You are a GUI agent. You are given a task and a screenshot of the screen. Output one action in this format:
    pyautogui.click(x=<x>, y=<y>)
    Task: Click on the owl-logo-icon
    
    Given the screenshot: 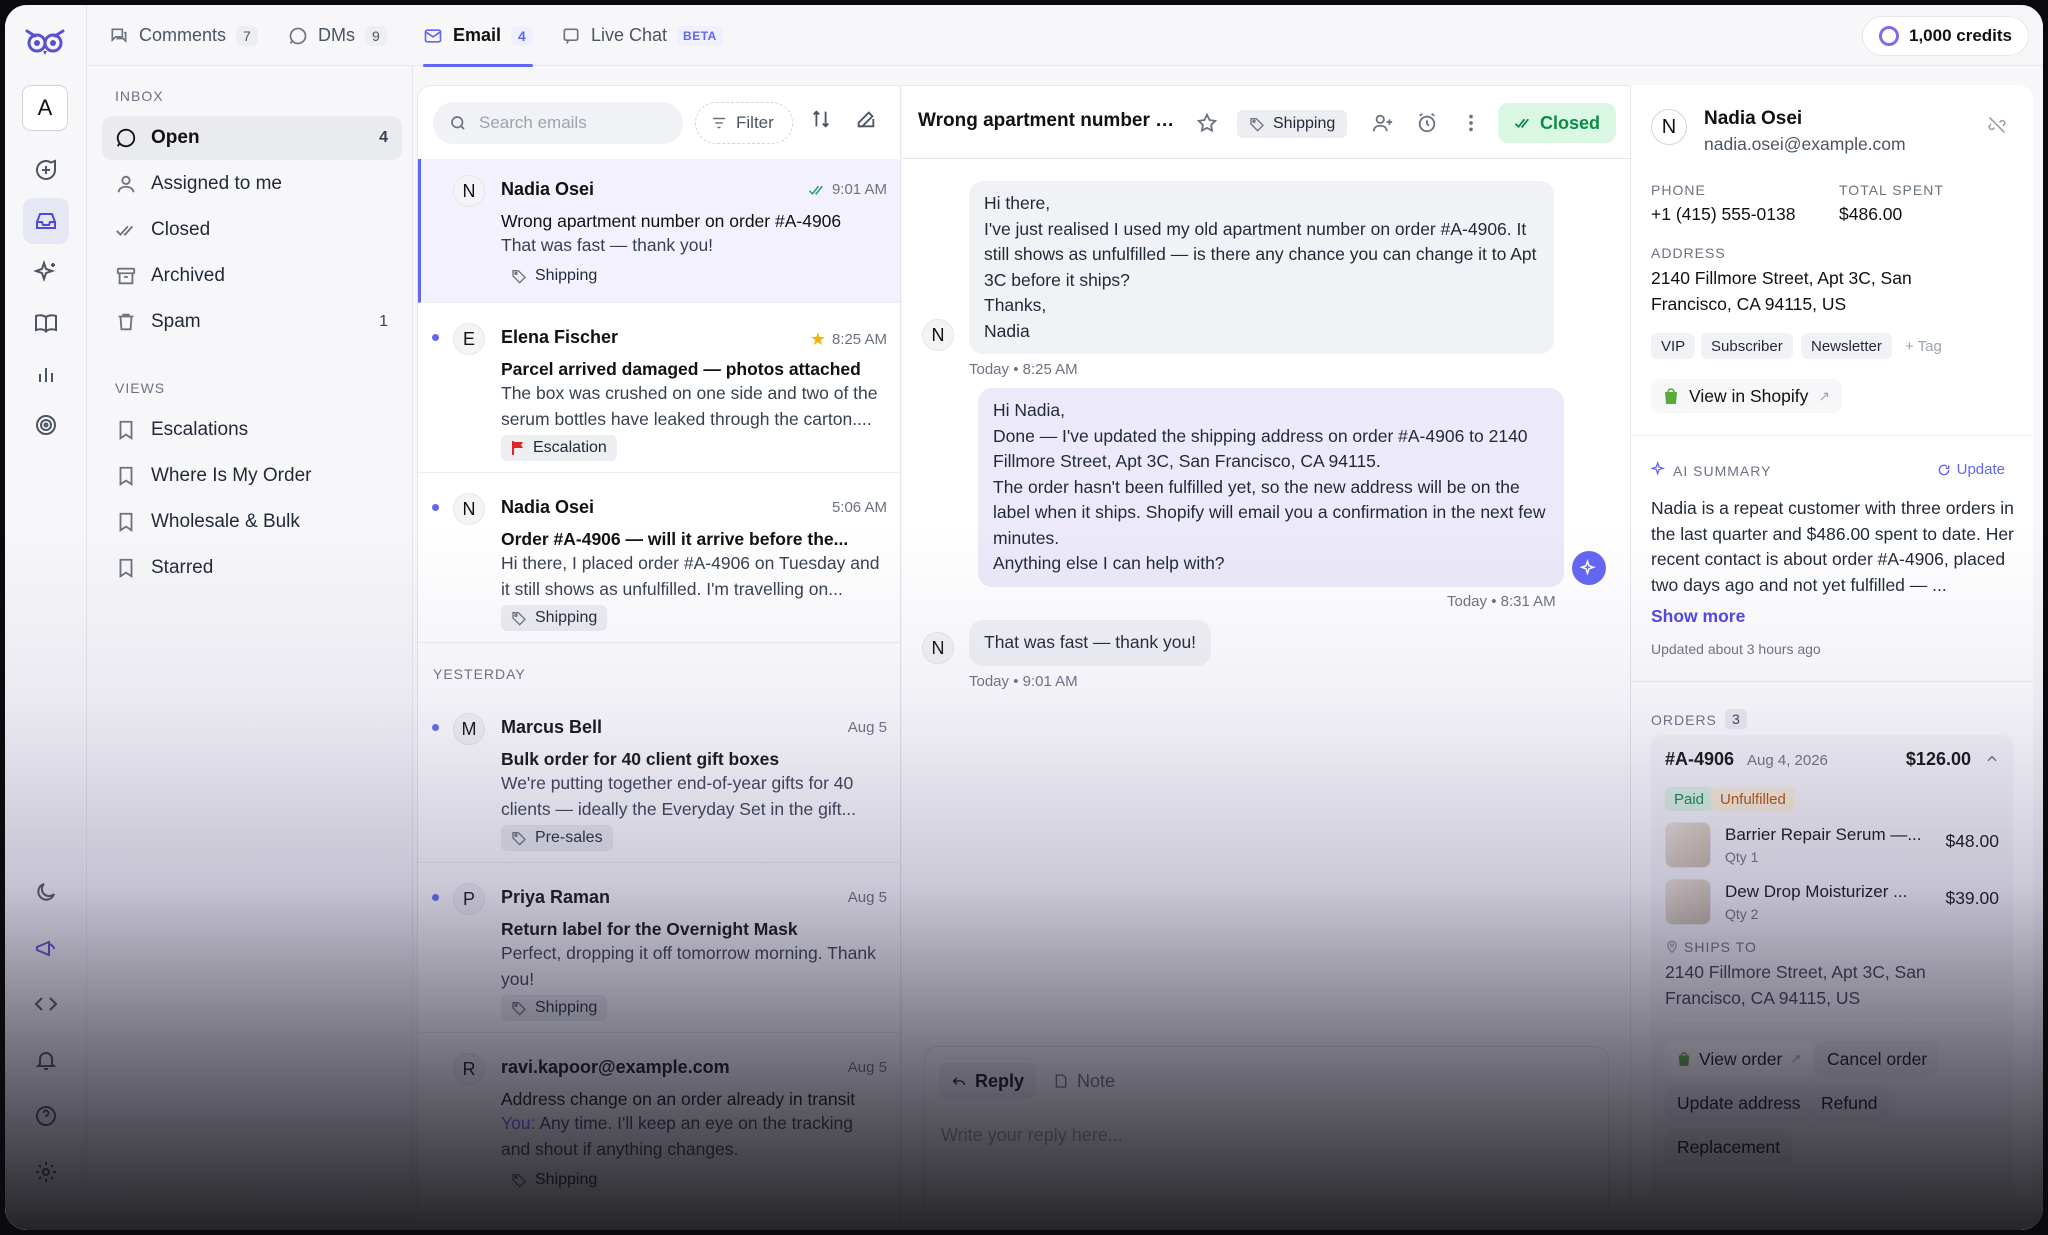 What is the action you would take?
    pyautogui.click(x=45, y=42)
    